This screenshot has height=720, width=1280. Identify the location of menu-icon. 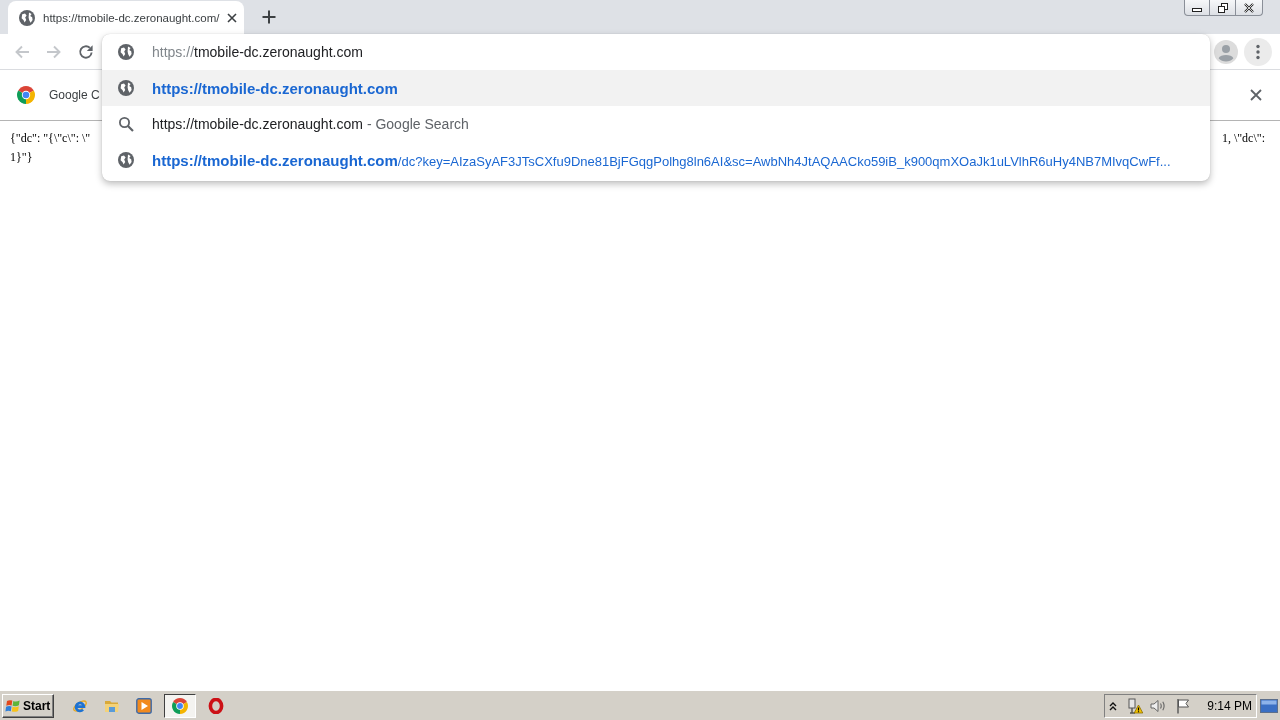
(1258, 51).